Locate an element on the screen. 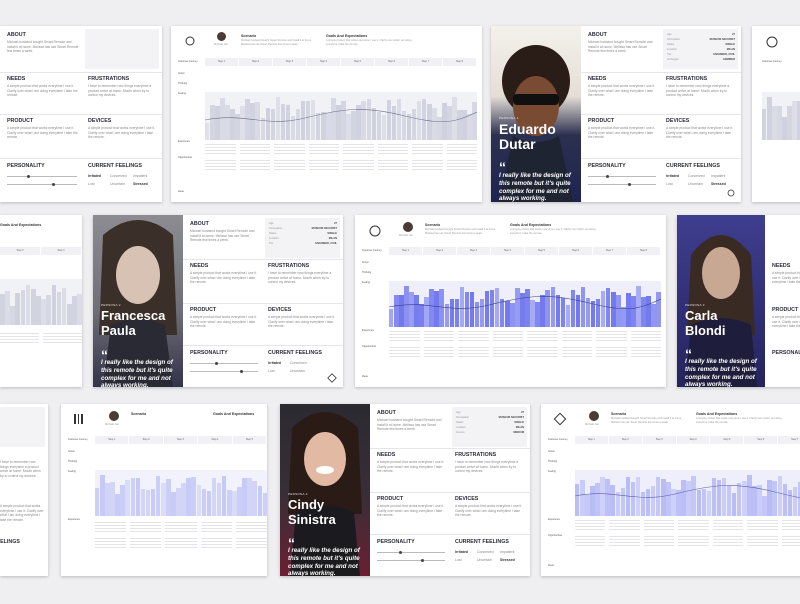  journey-map: Goals And Expectations Step 3 Step 4 is located at coordinates (41, 301).